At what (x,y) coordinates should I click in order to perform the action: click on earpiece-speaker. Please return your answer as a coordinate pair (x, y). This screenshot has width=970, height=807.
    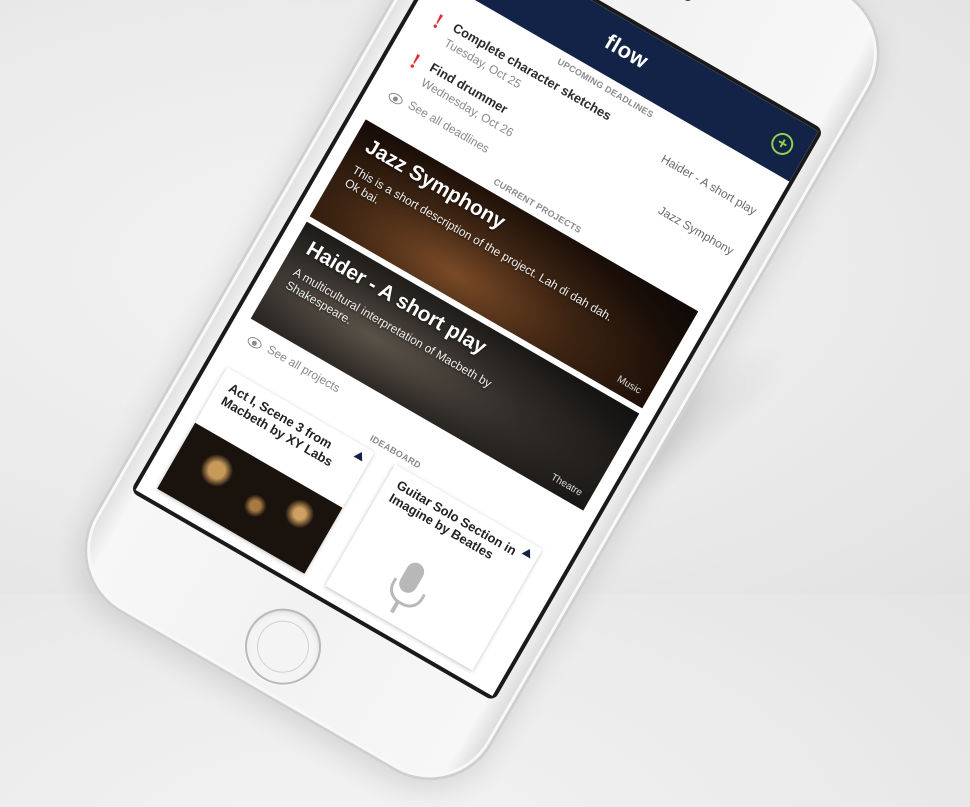
    Looking at the image, I should click on (665, 1).